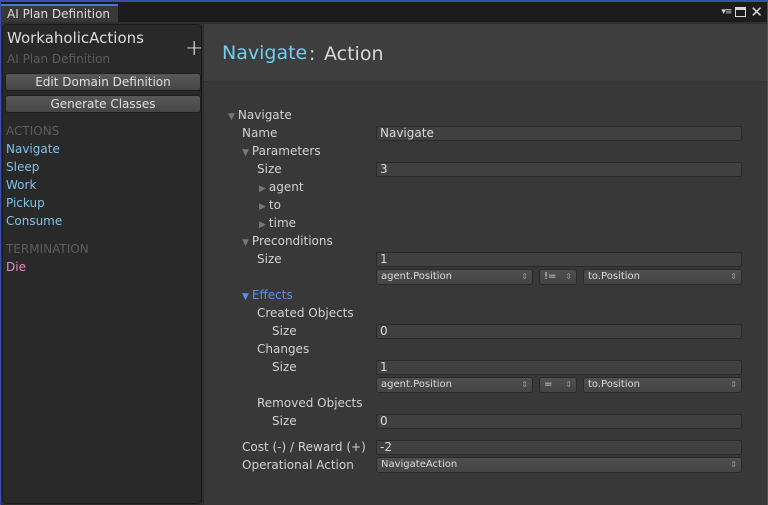 Image resolution: width=768 pixels, height=505 pixels. Describe the element at coordinates (286, 187) in the screenshot. I see `parameter-agent-label: agent` at that location.